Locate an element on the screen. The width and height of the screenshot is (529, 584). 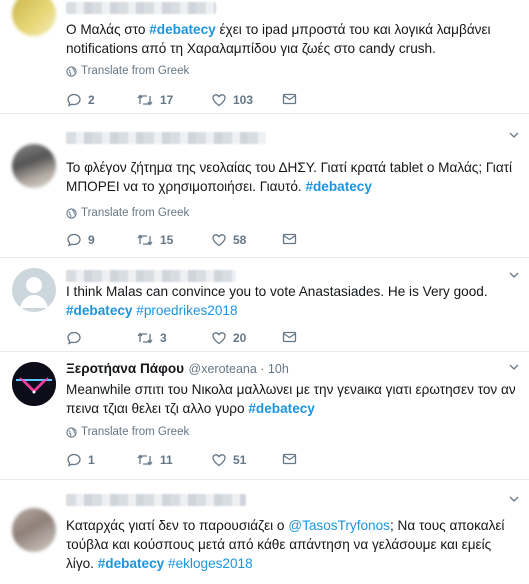
reply-button: 2 is located at coordinates (80, 100).